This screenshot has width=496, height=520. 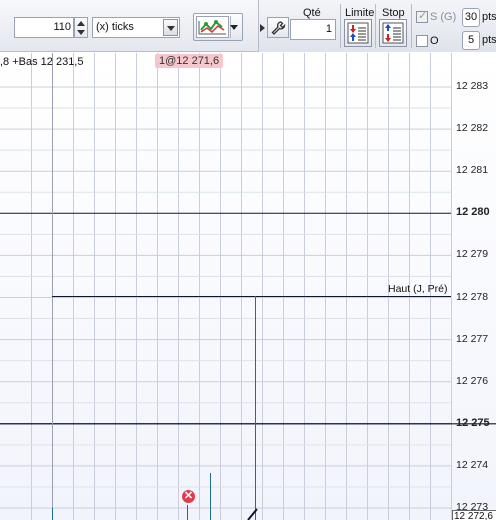 What do you see at coordinates (434, 41) in the screenshot?
I see `o-label: O` at bounding box center [434, 41].